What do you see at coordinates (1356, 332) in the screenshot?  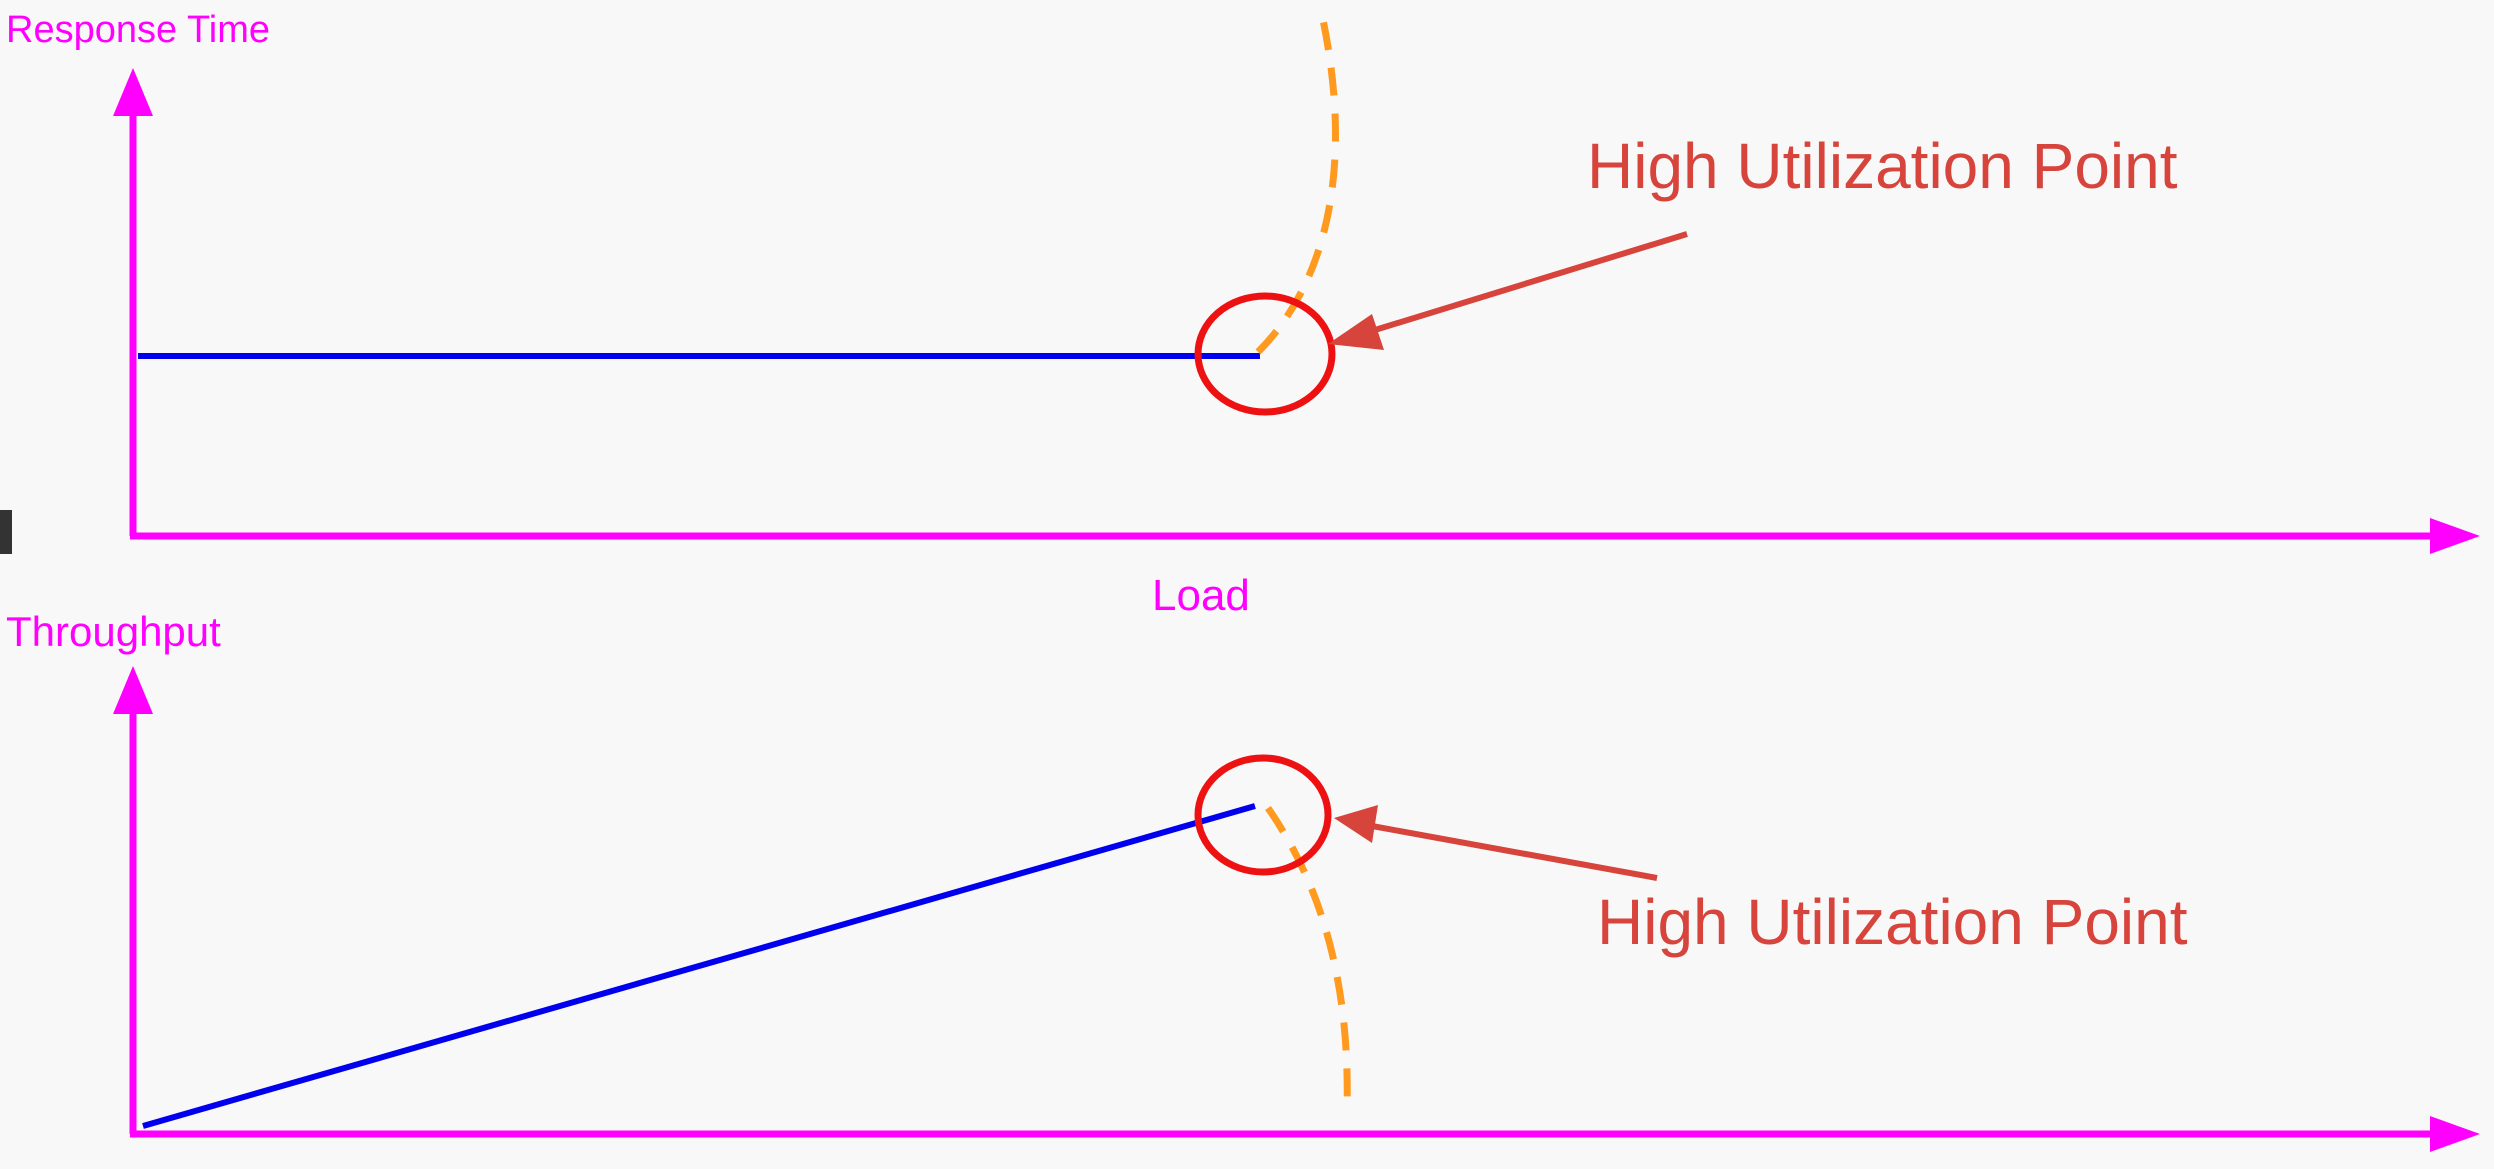 I see `callout-arrowhead-top` at bounding box center [1356, 332].